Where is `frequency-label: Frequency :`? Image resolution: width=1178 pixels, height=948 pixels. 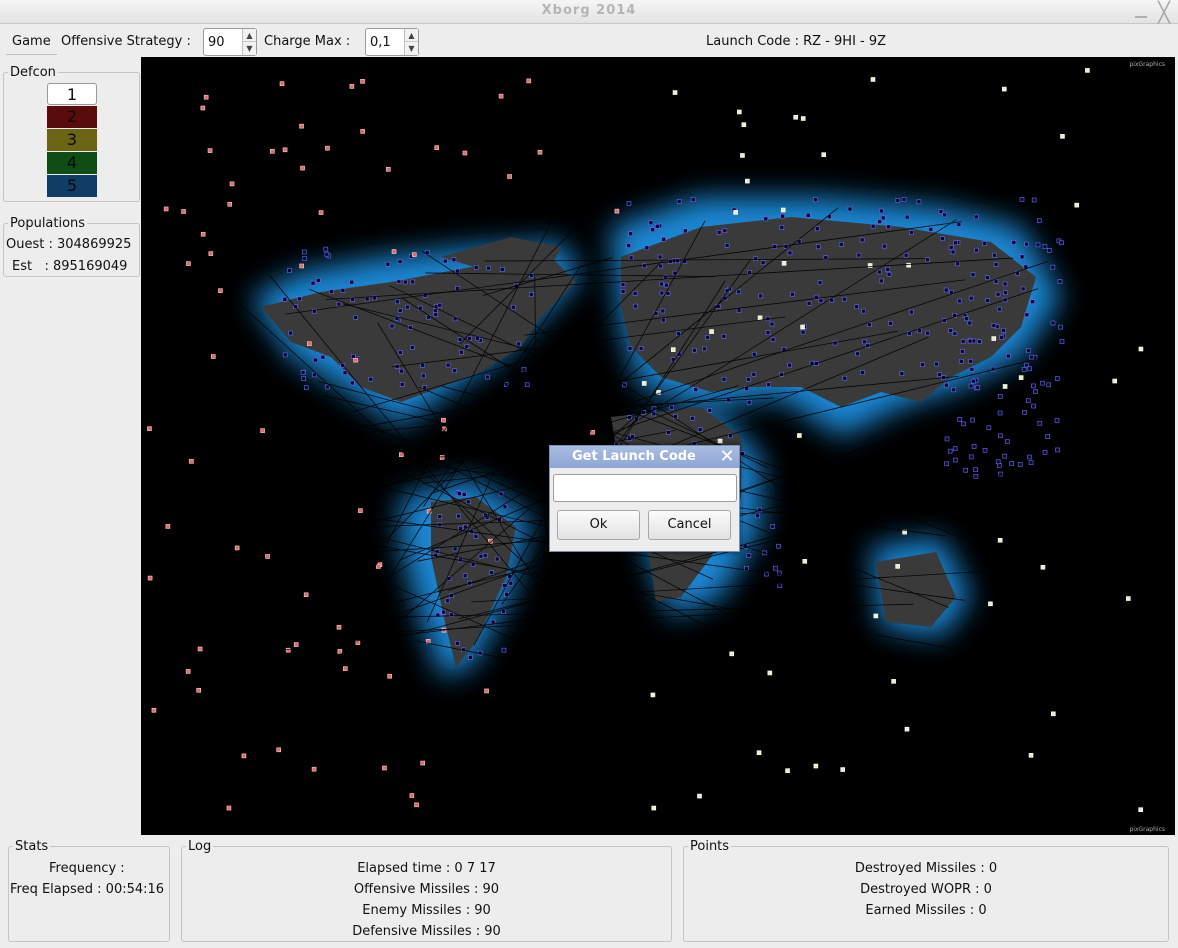
frequency-label: Frequency : is located at coordinates (87, 868).